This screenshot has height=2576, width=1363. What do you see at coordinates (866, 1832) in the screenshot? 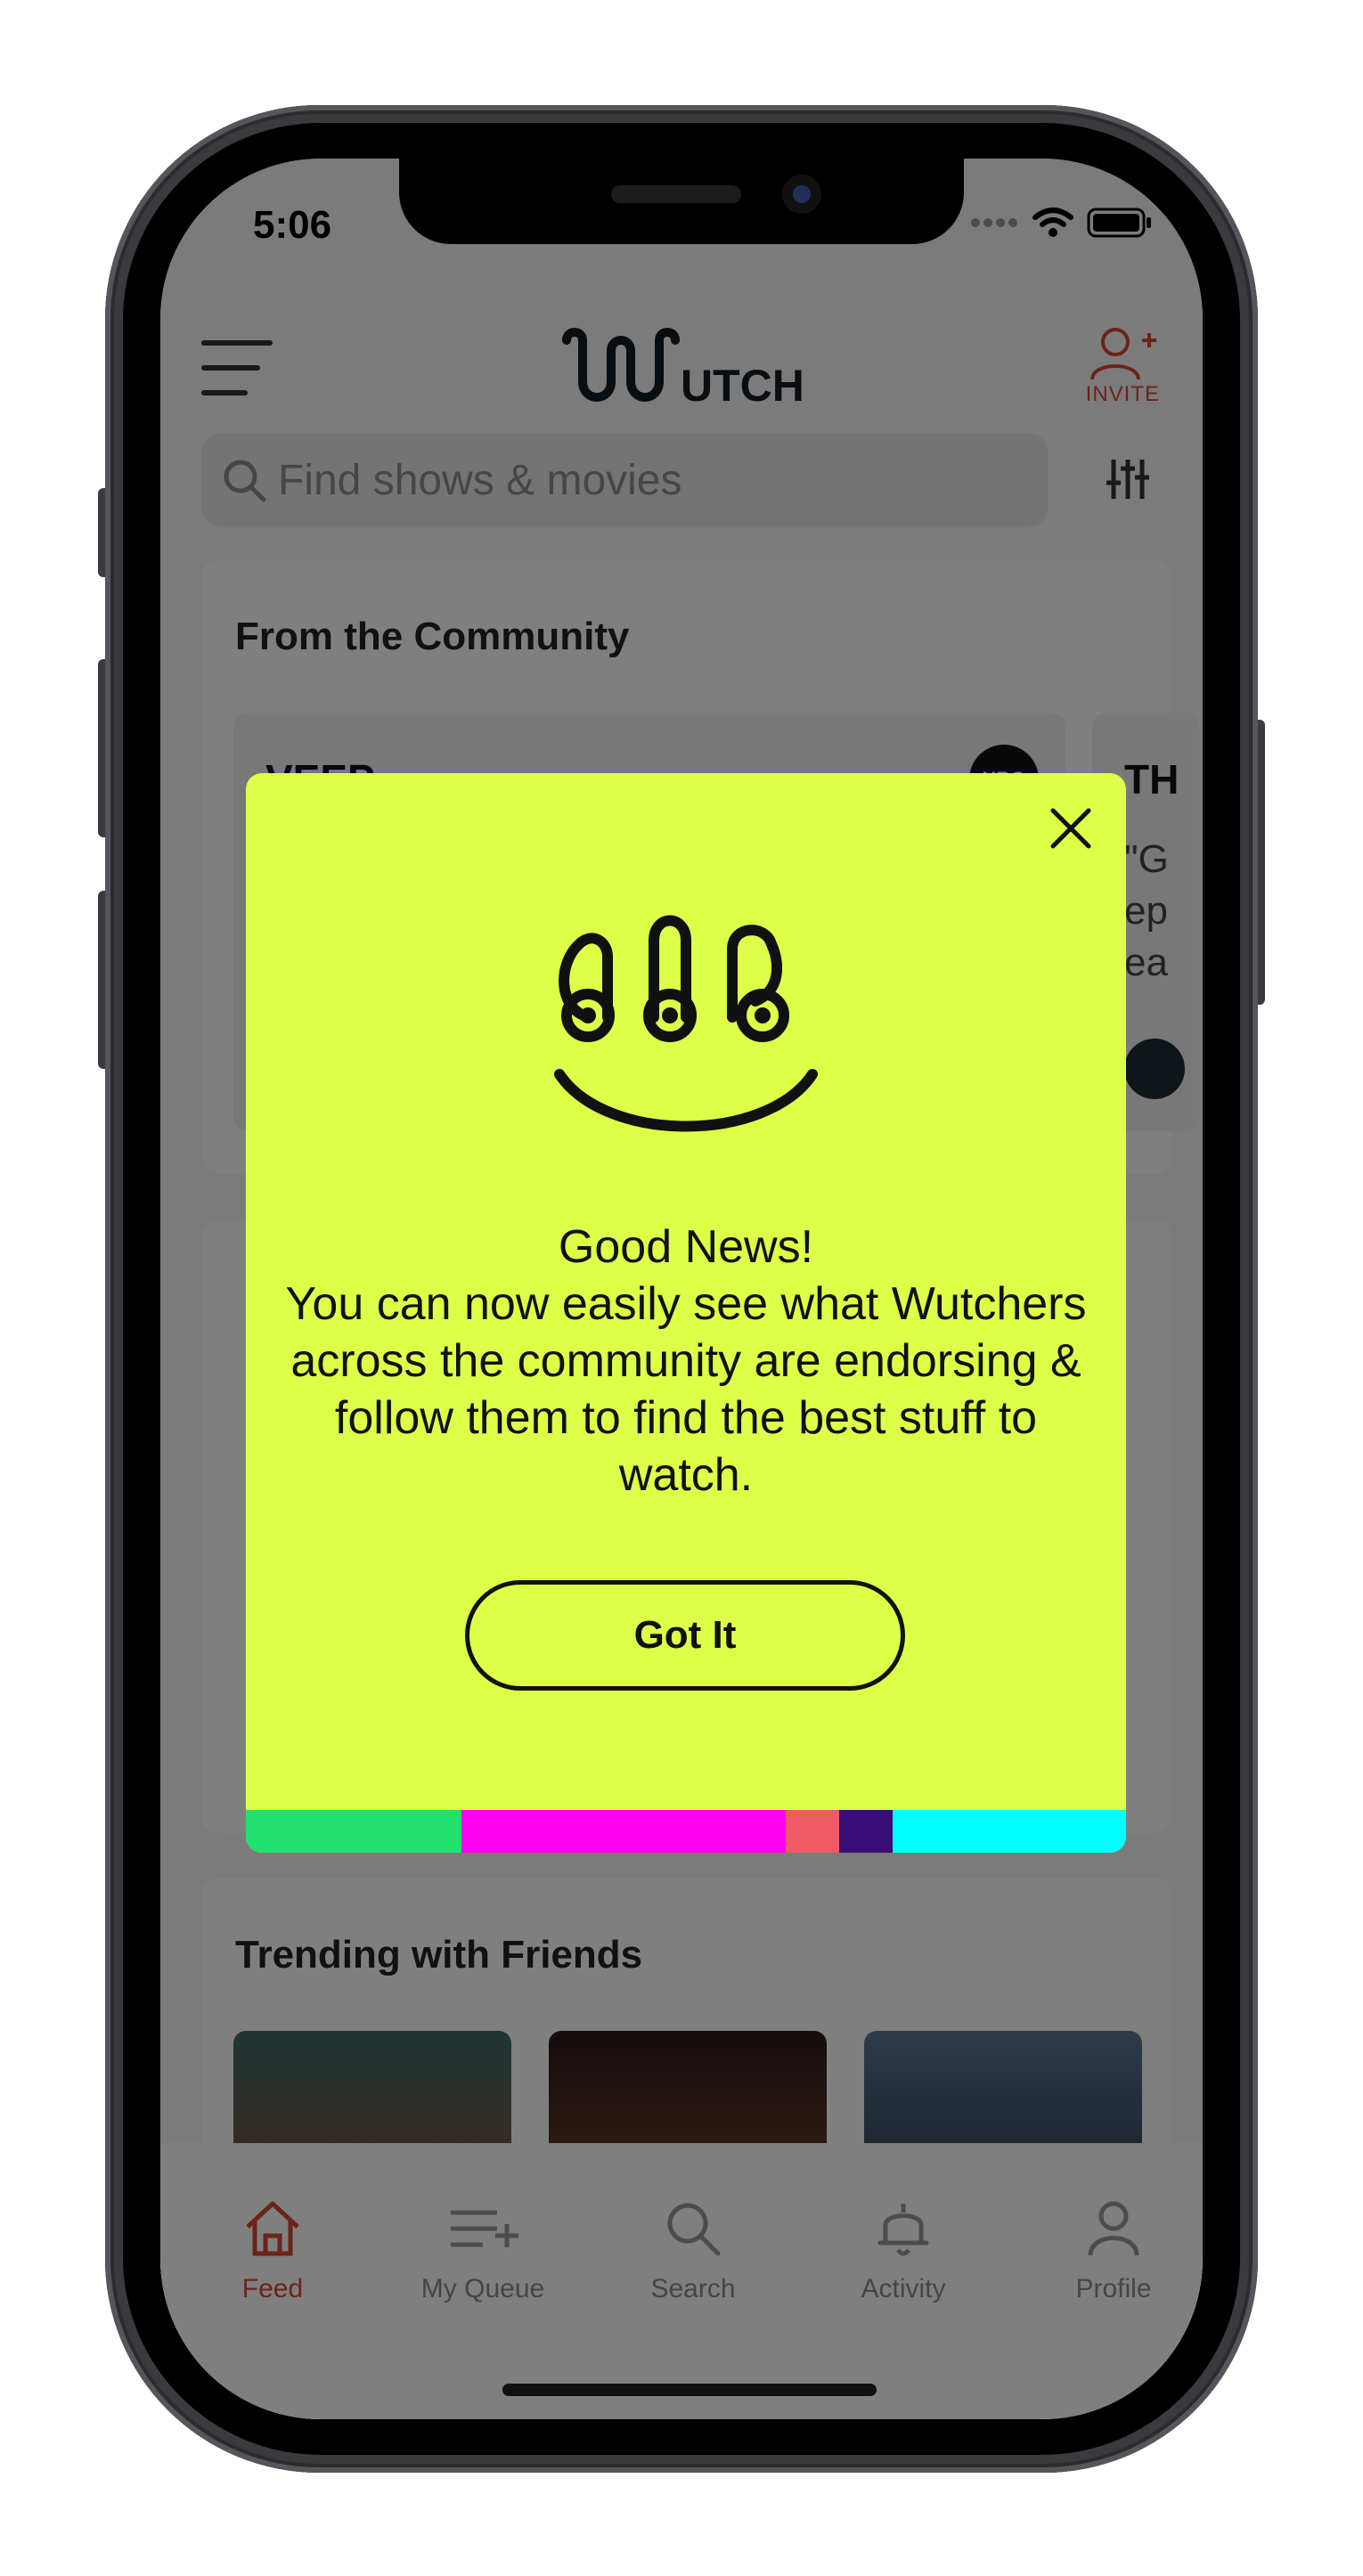
I see `strip-purple` at bounding box center [866, 1832].